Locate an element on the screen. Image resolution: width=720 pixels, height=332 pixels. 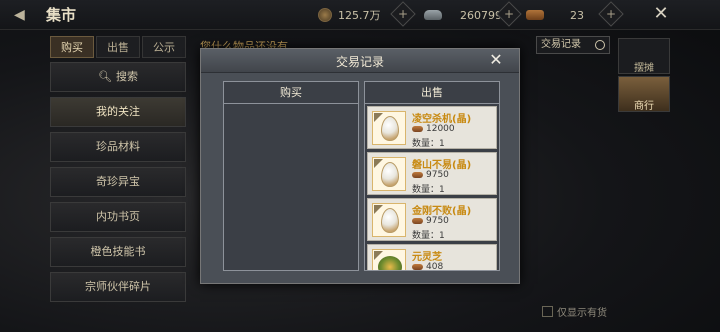
list-item: 元灵芝 408 is located at coordinates (432, 257).